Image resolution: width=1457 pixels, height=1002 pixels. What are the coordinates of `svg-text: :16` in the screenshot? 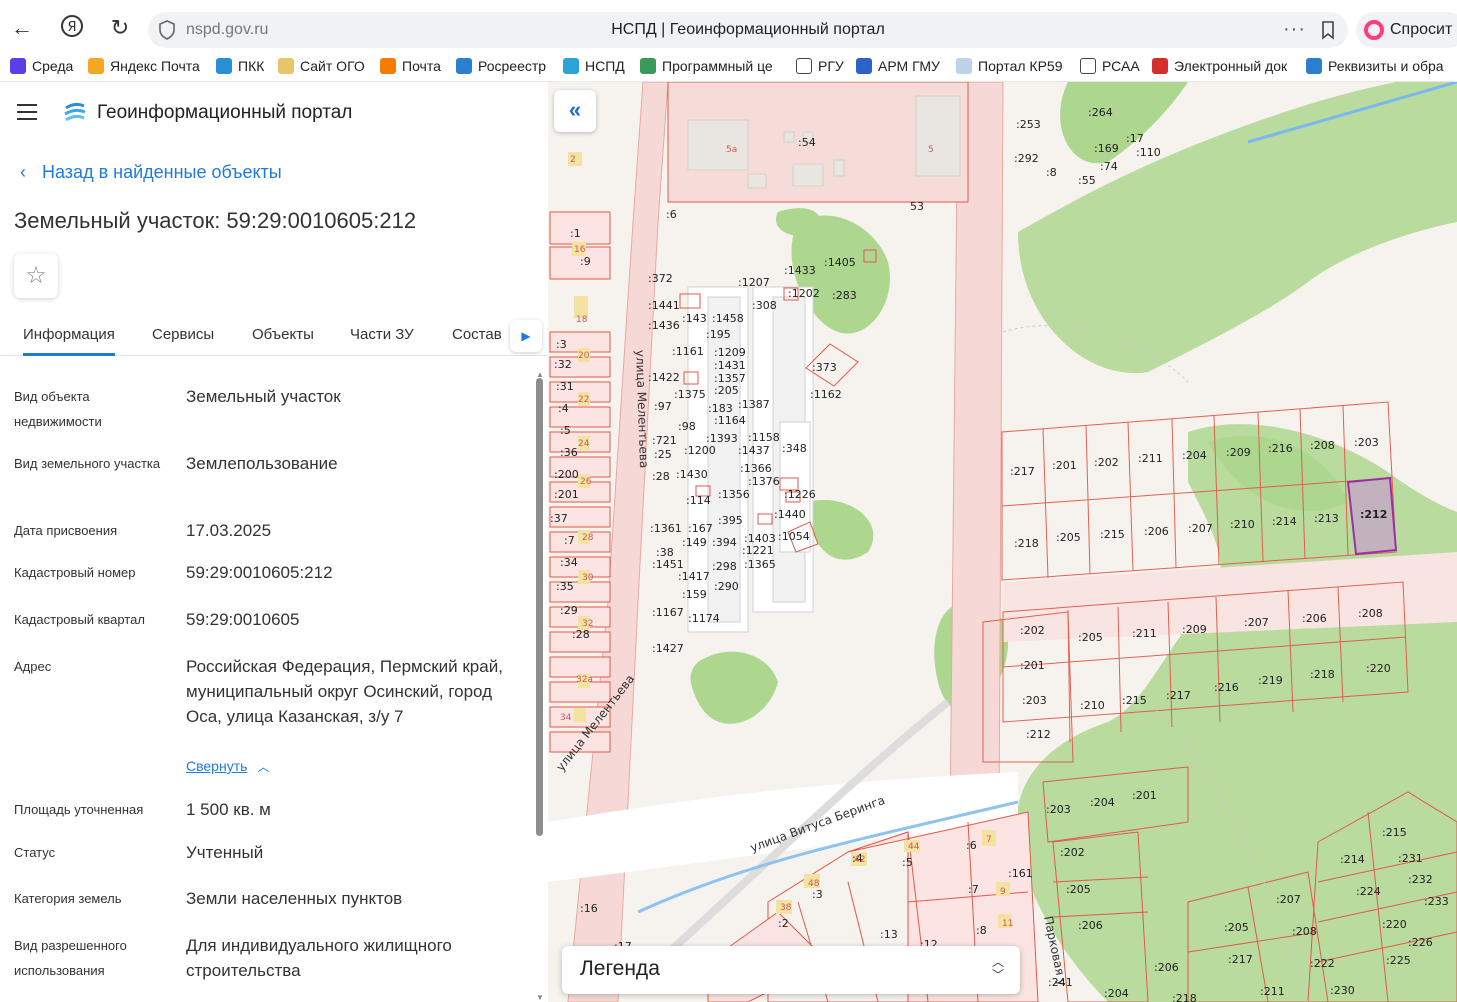 It's located at (589, 908).